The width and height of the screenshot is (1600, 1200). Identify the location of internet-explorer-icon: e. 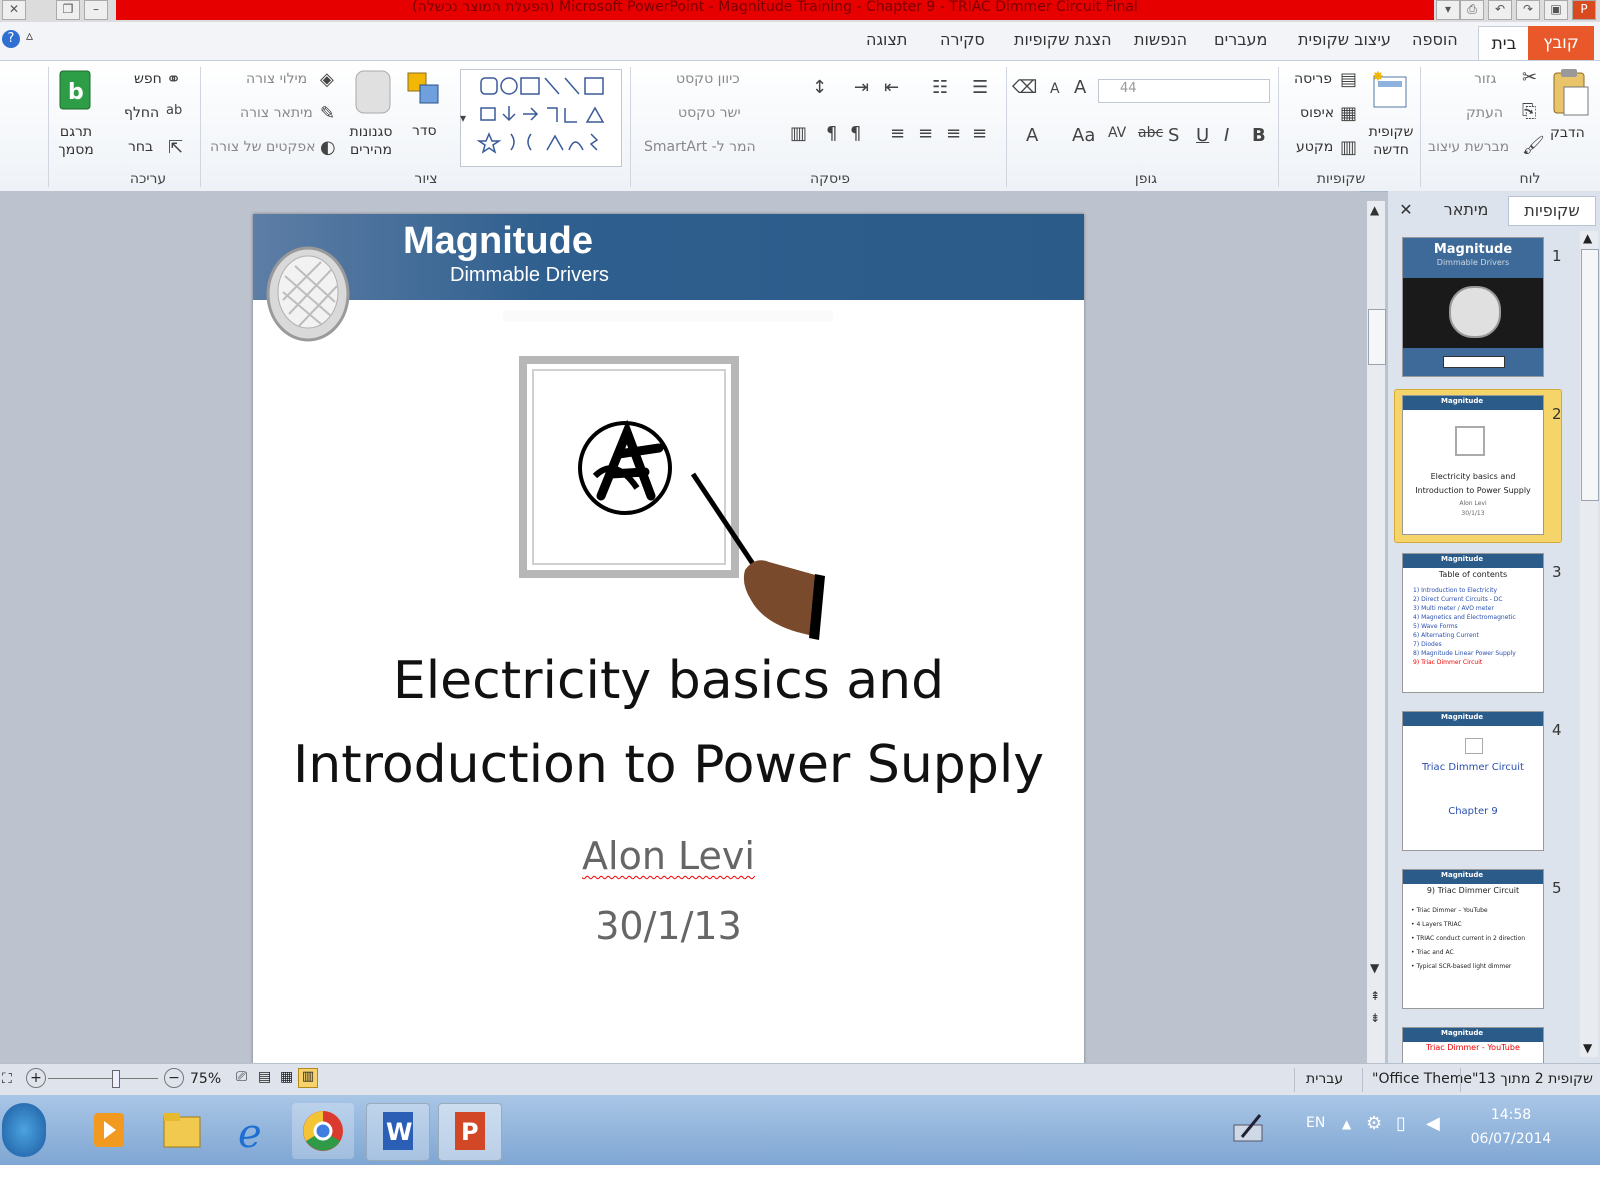
(253, 1131).